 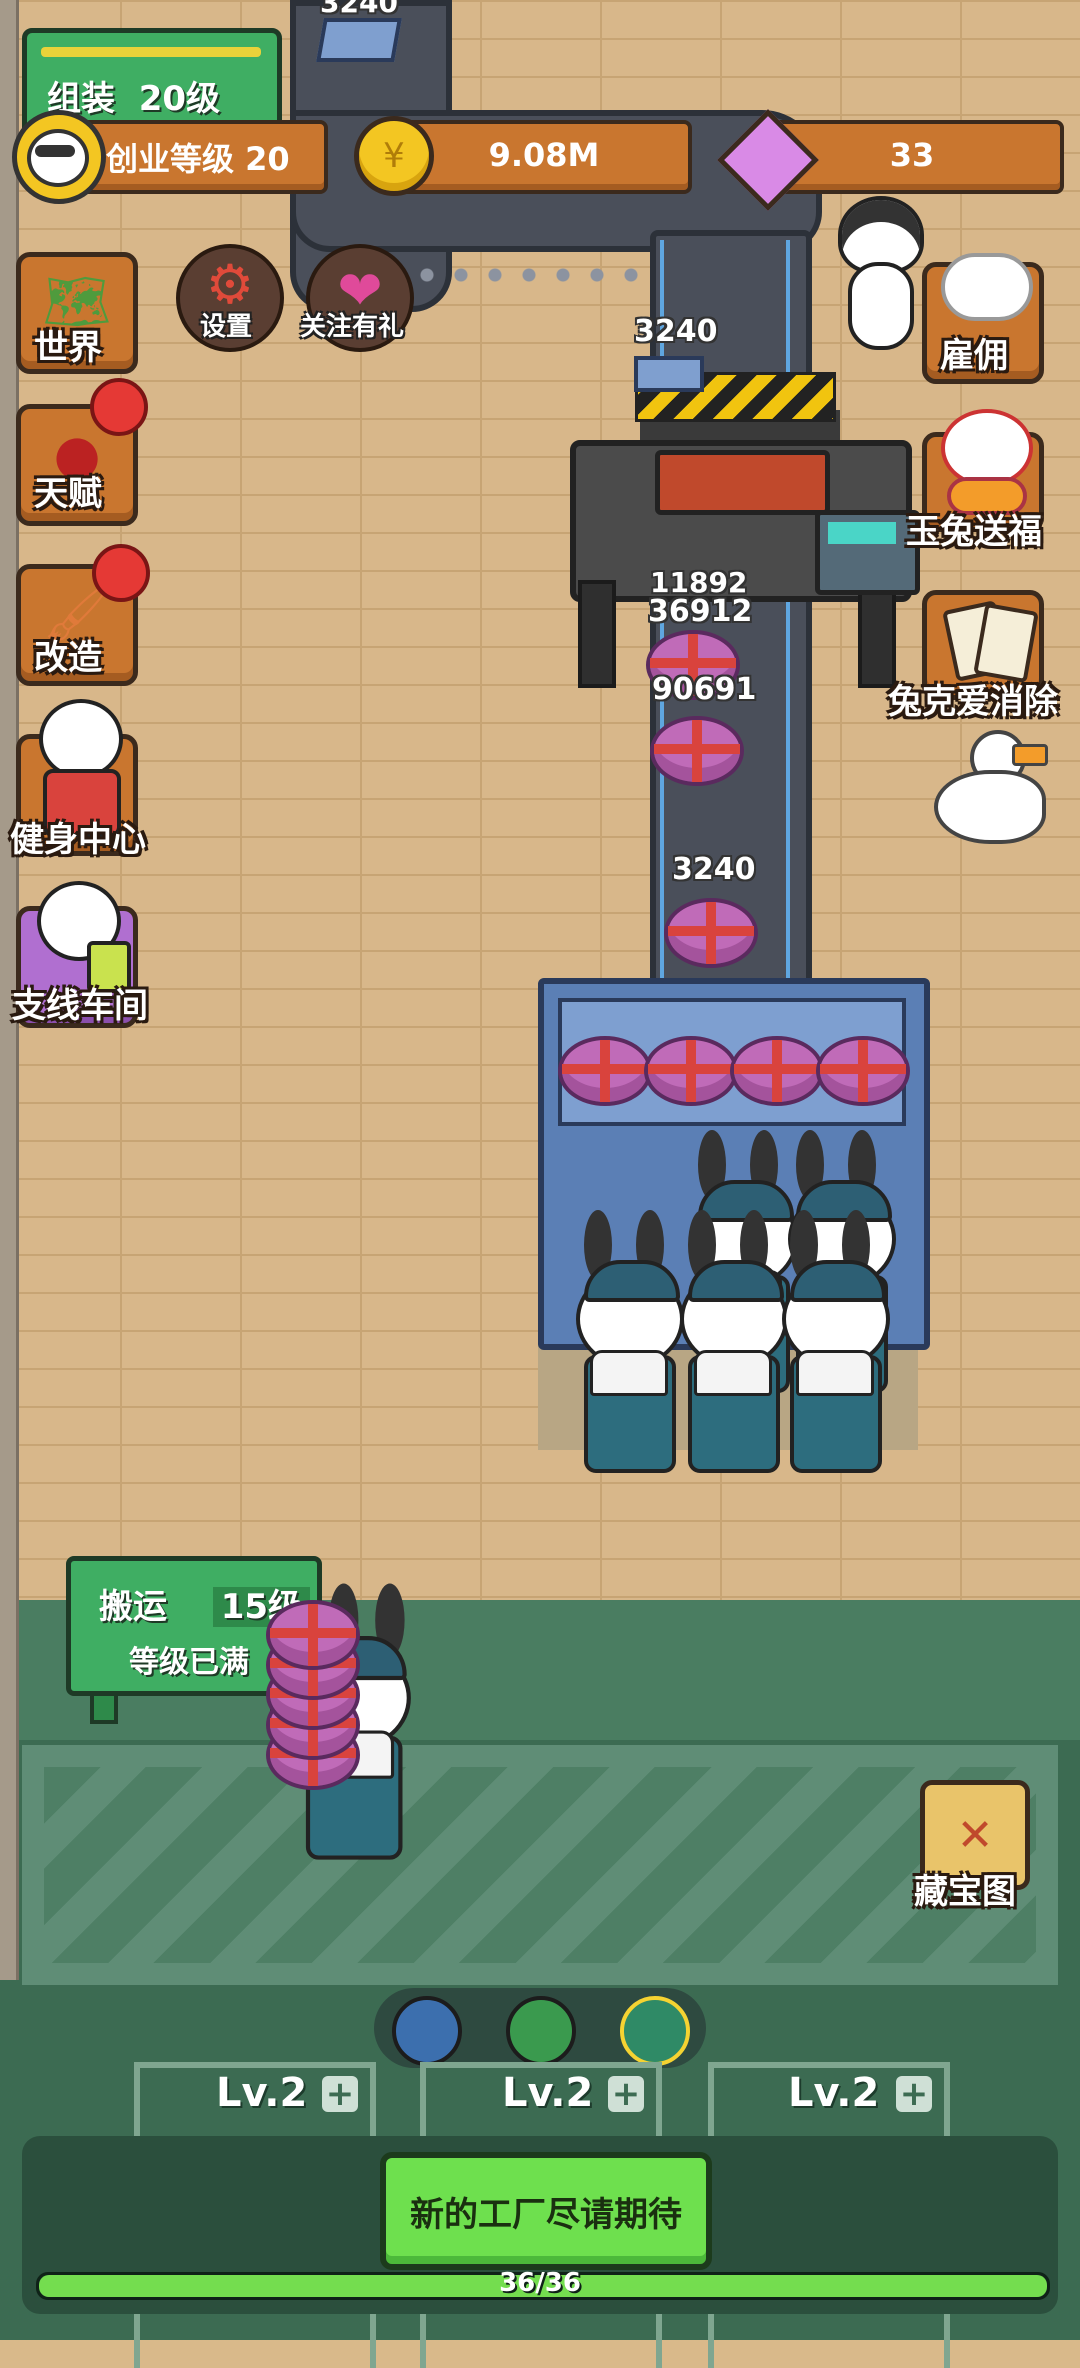 I want to click on coin-icon: ¥, so click(x=394, y=156).